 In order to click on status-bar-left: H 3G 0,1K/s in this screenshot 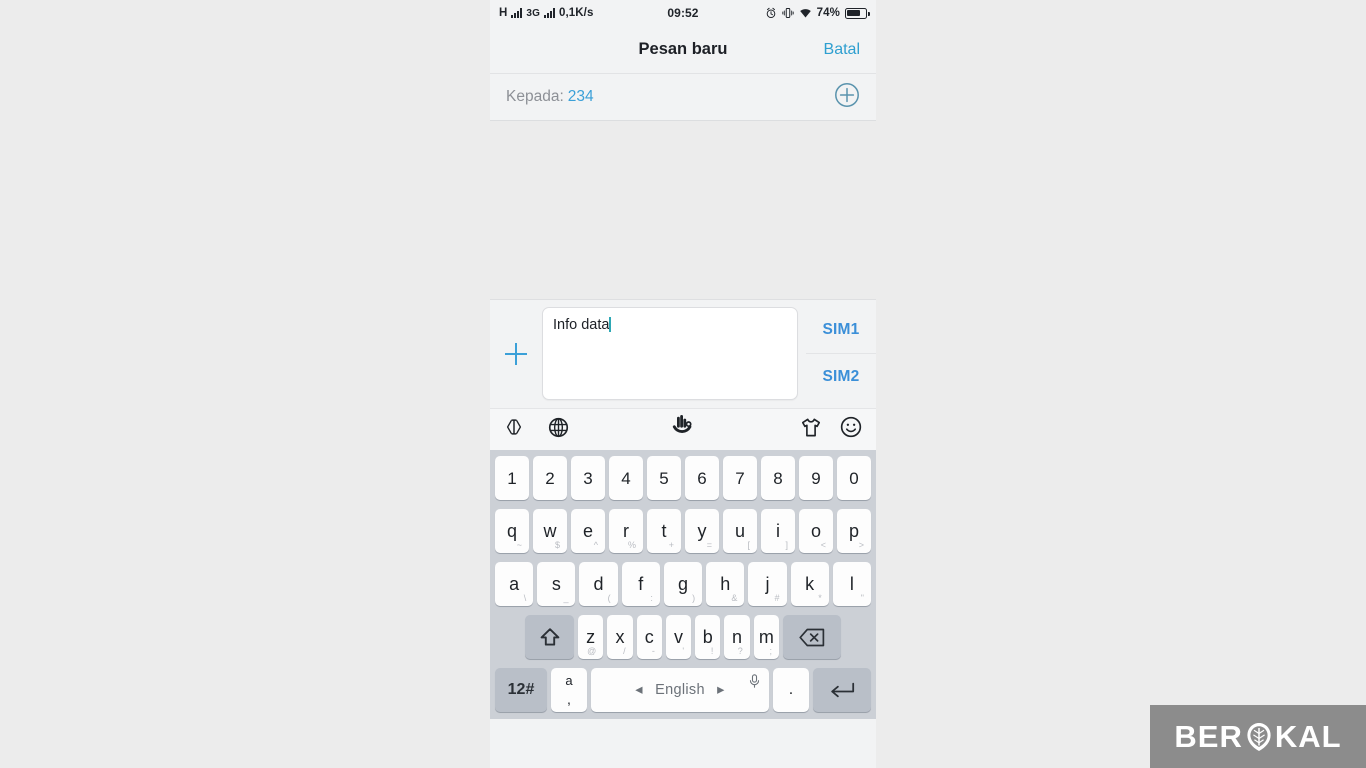, I will do `click(546, 13)`.